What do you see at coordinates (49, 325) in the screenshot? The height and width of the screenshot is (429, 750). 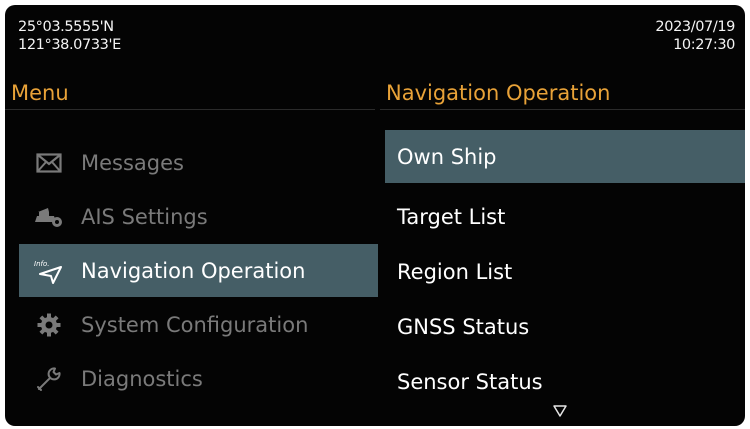 I see `gear-icon` at bounding box center [49, 325].